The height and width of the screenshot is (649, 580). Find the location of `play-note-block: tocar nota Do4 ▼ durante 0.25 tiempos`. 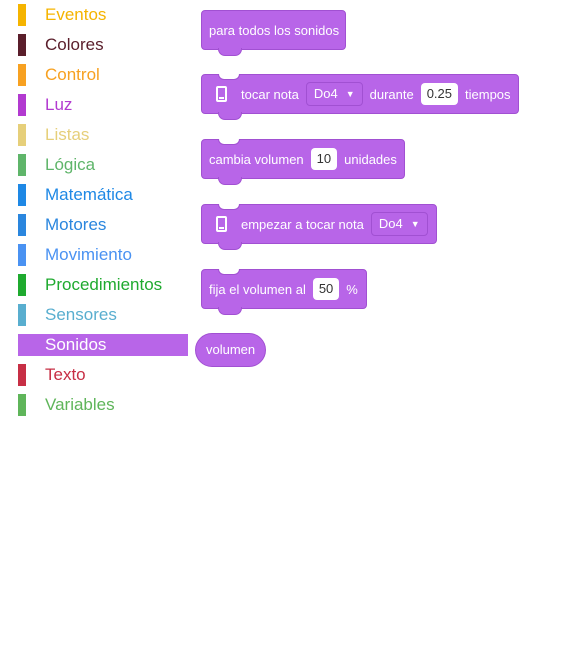

play-note-block: tocar nota Do4 ▼ durante 0.25 tiempos is located at coordinates (360, 97).